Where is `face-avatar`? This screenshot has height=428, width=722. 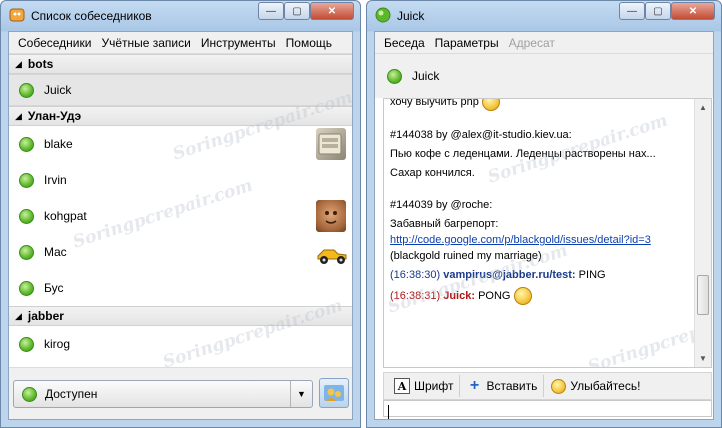
face-avatar is located at coordinates (331, 216).